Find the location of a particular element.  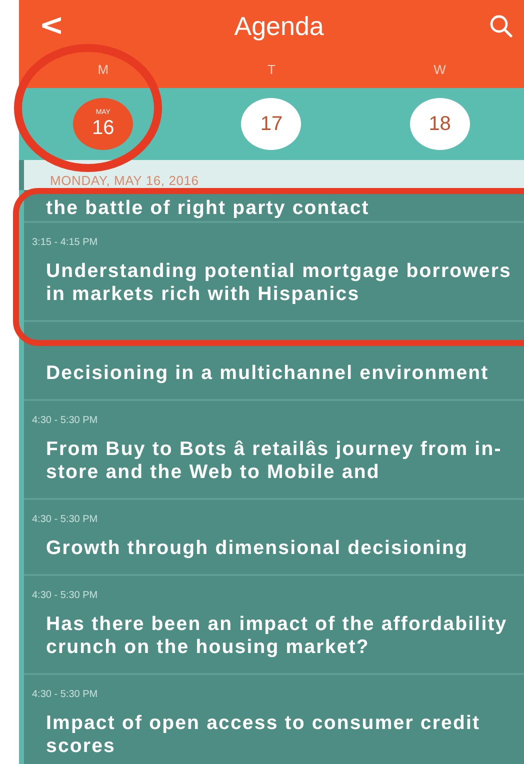

date-button: 17 is located at coordinates (271, 124).